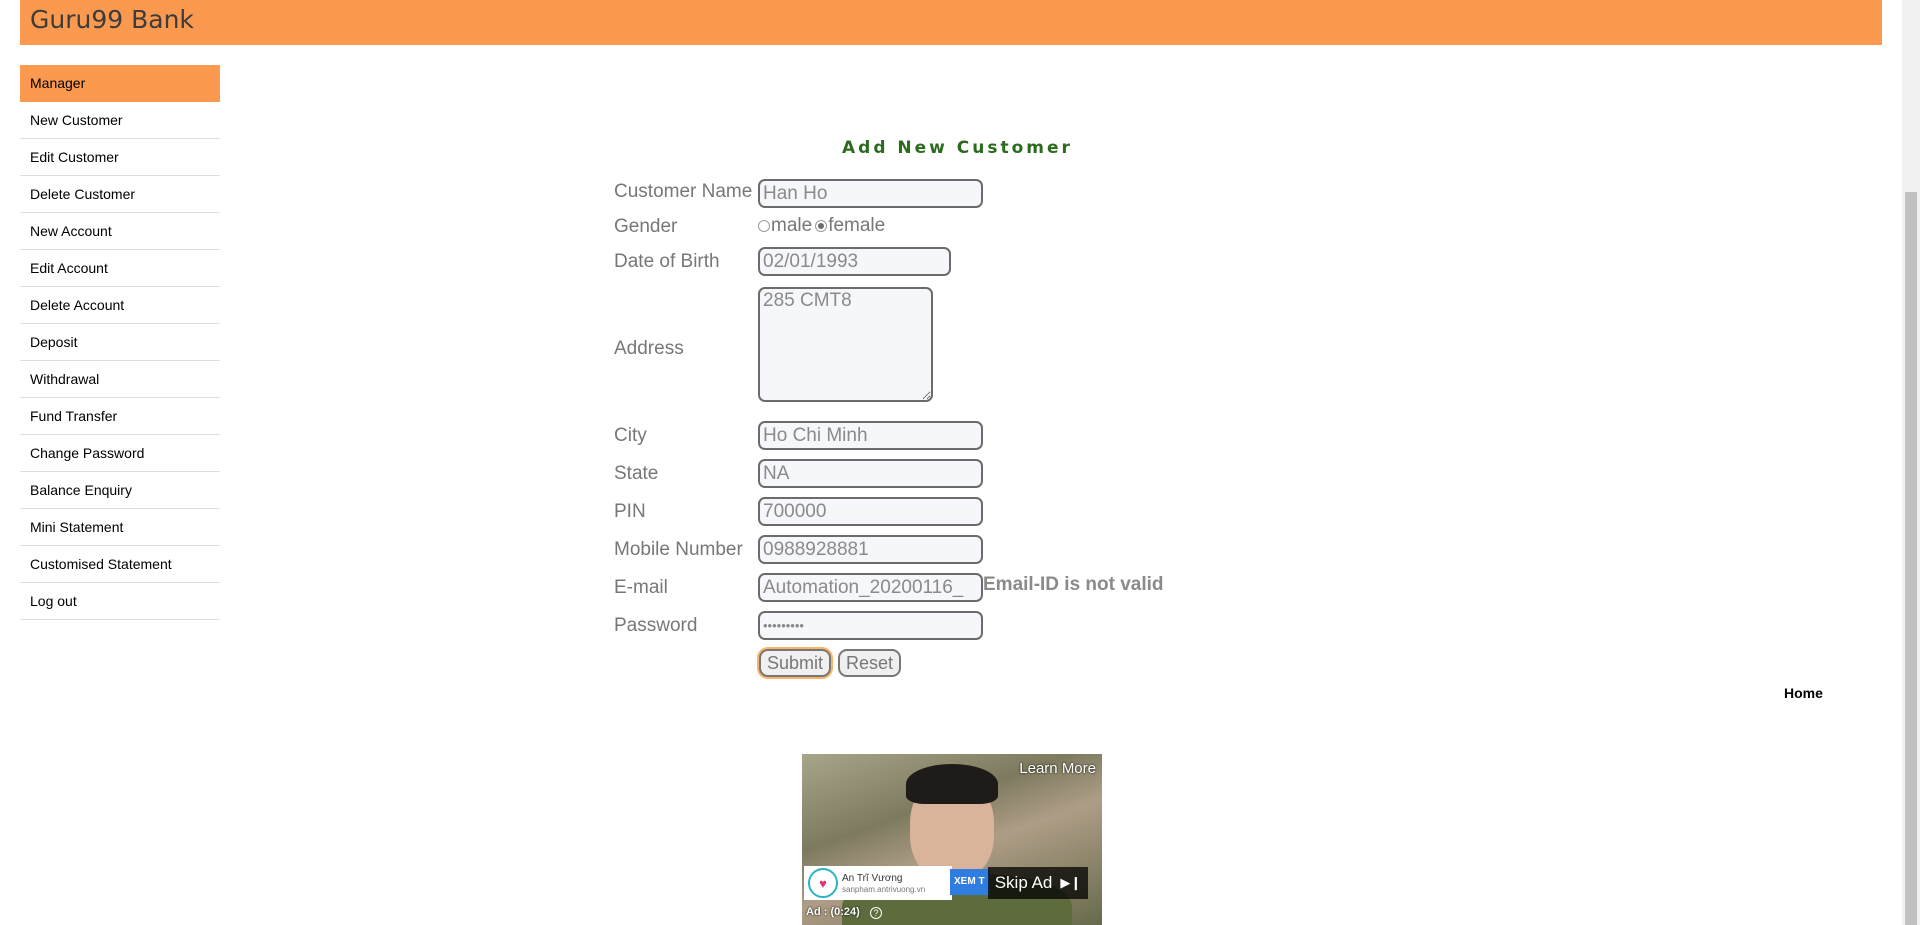 This screenshot has height=925, width=1920. Describe the element at coordinates (870, 435) in the screenshot. I see `city-field` at that location.